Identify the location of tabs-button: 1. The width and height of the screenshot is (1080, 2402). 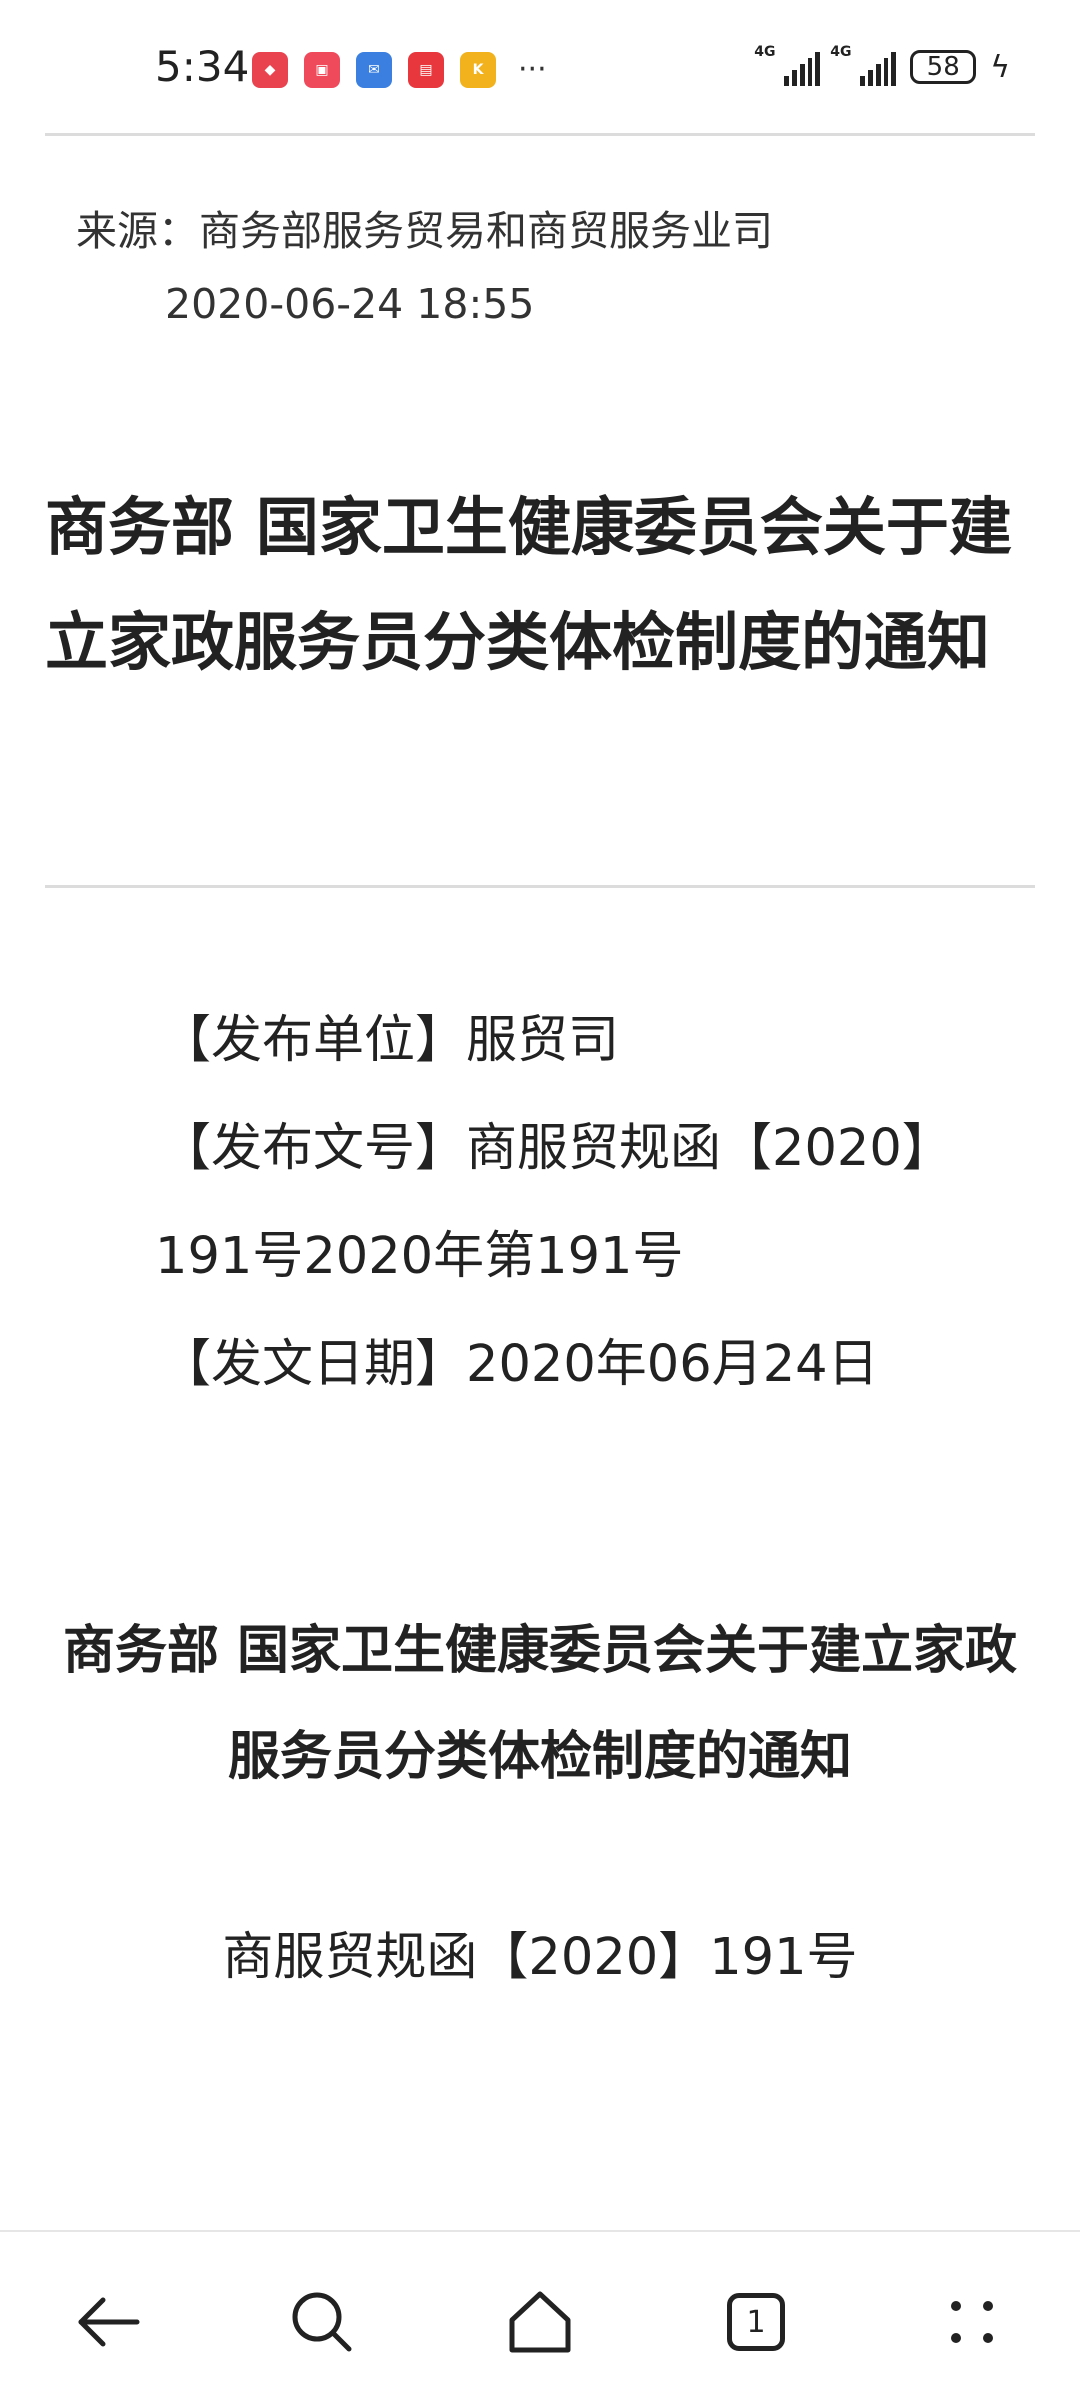
(756, 2322).